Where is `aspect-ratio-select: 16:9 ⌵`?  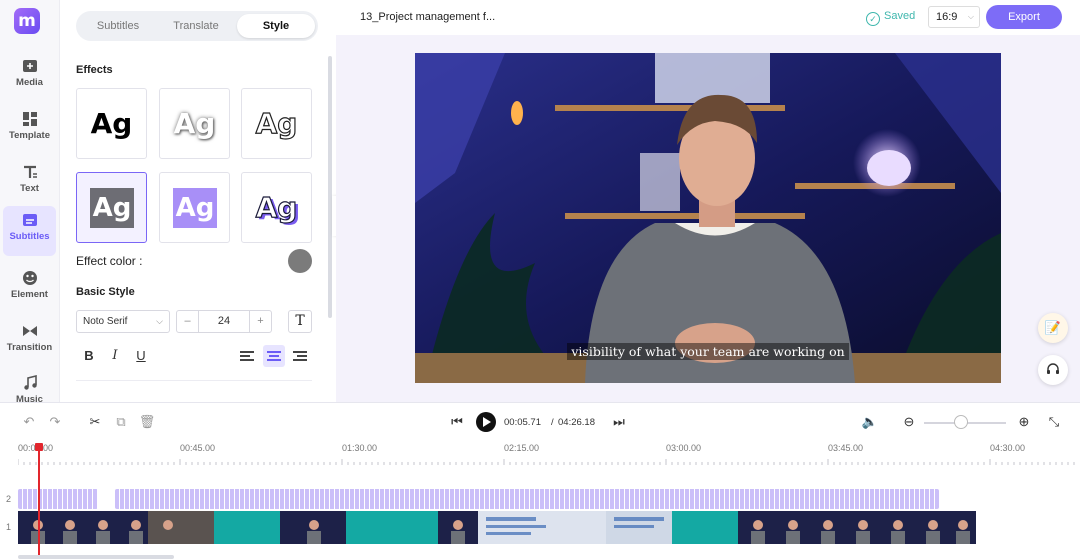
aspect-ratio-select: 16:9 ⌵ is located at coordinates (954, 17).